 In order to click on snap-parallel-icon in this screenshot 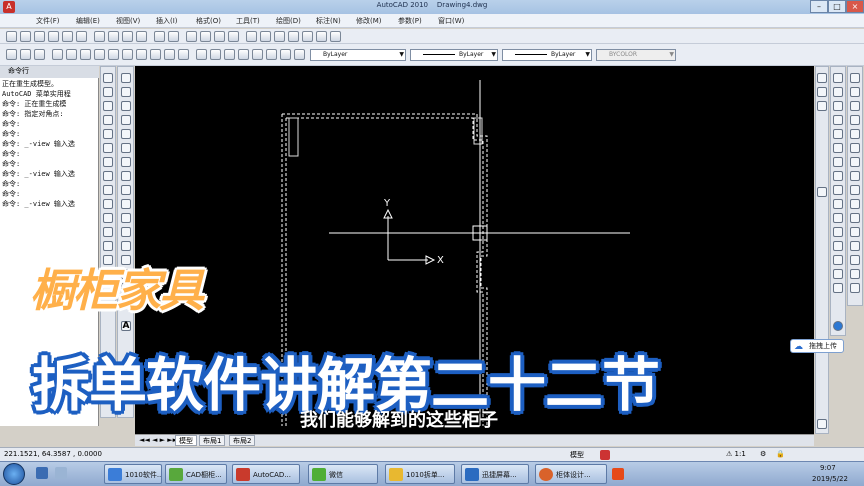, I will do `click(838, 218)`.